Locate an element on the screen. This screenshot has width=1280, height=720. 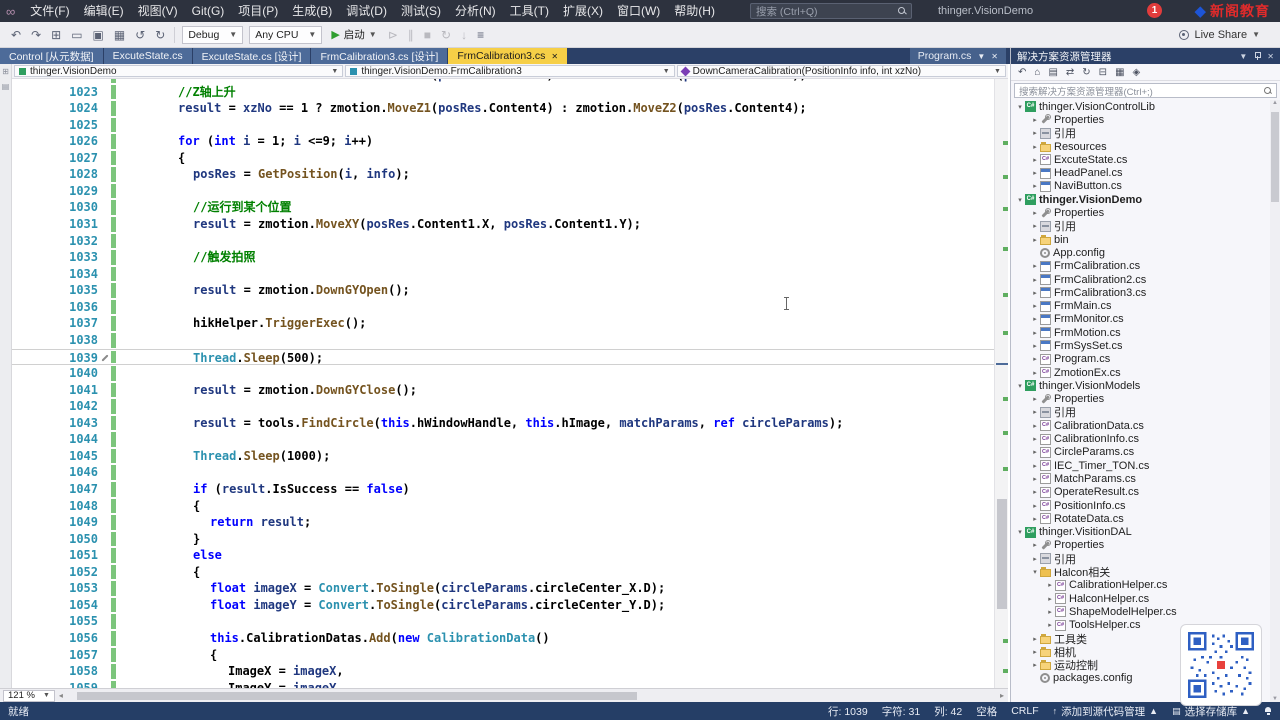
tree-item: ▸ FrmSysSet.cs is located at coordinates (1140, 345).